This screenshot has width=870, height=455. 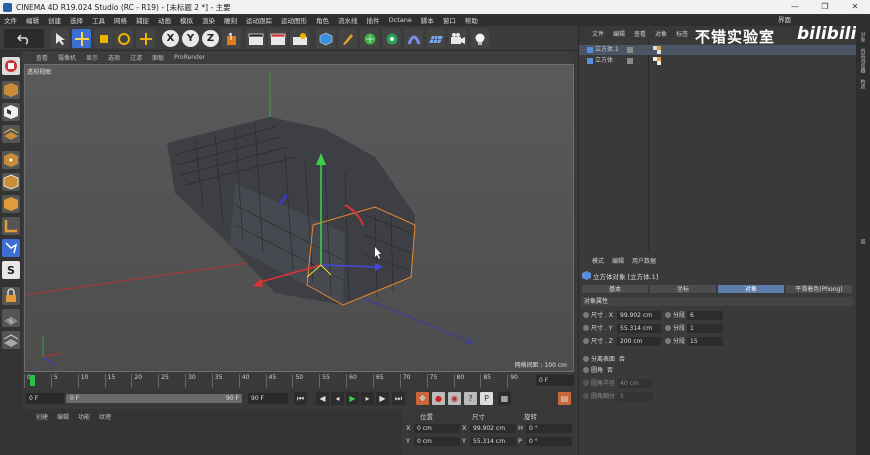 I want to click on menu-script: 脚本, so click(x=427, y=20).